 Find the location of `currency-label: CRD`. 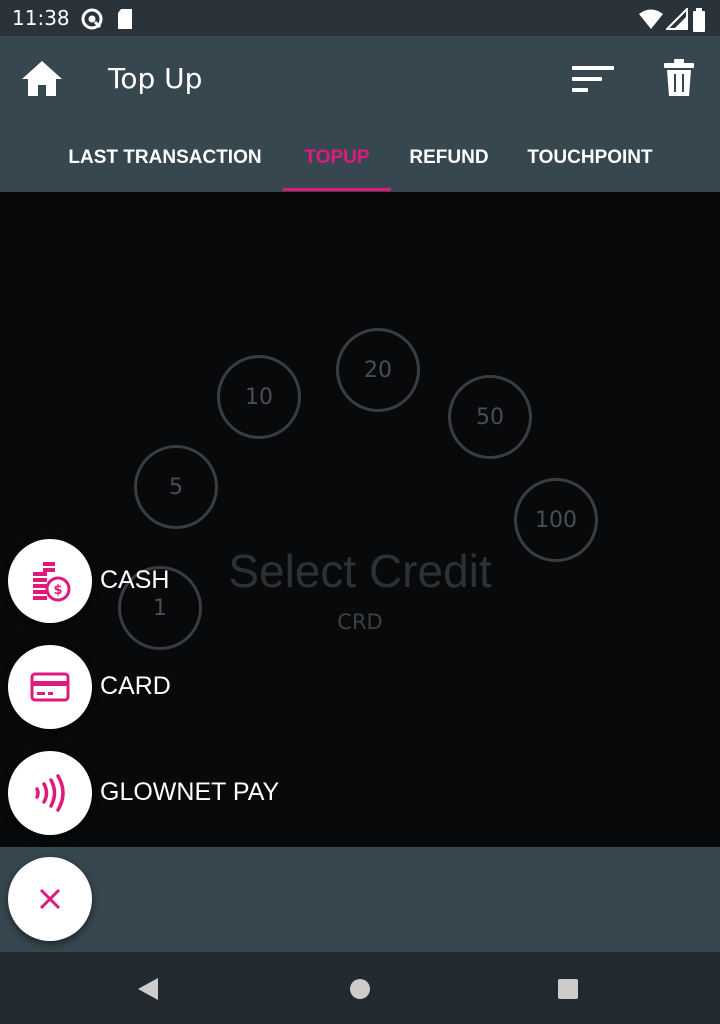

currency-label: CRD is located at coordinates (360, 622).